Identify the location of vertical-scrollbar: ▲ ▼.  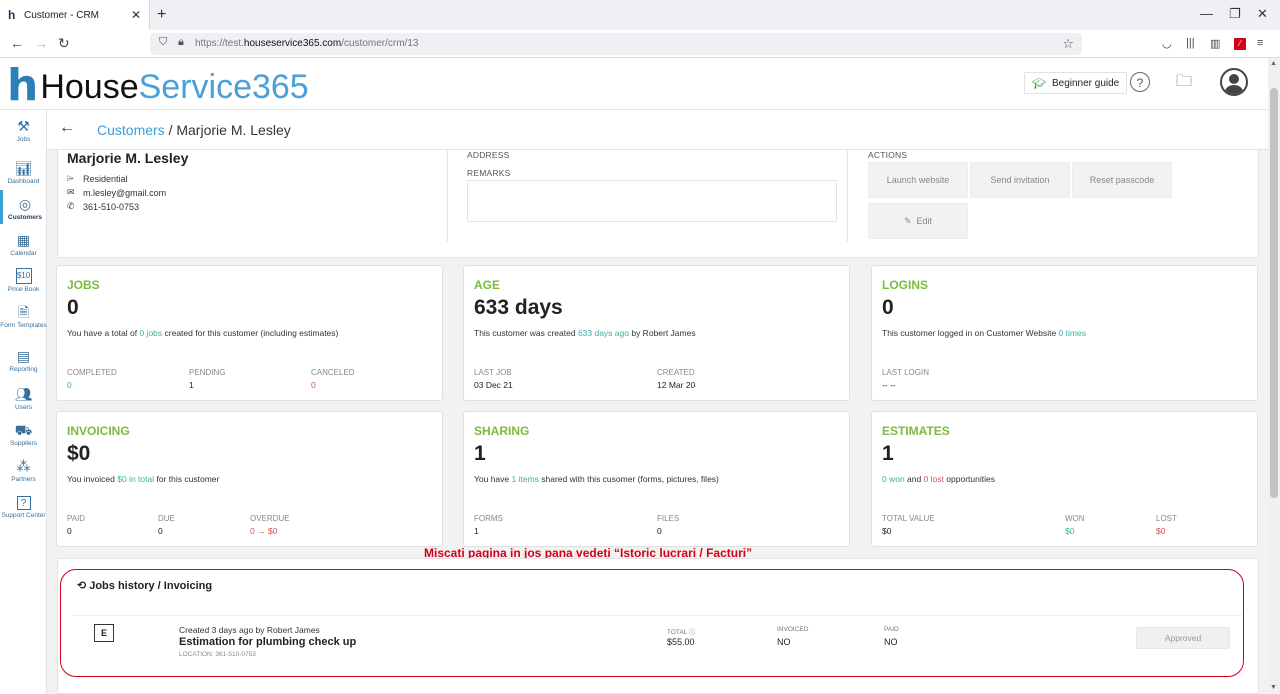
(1274, 376).